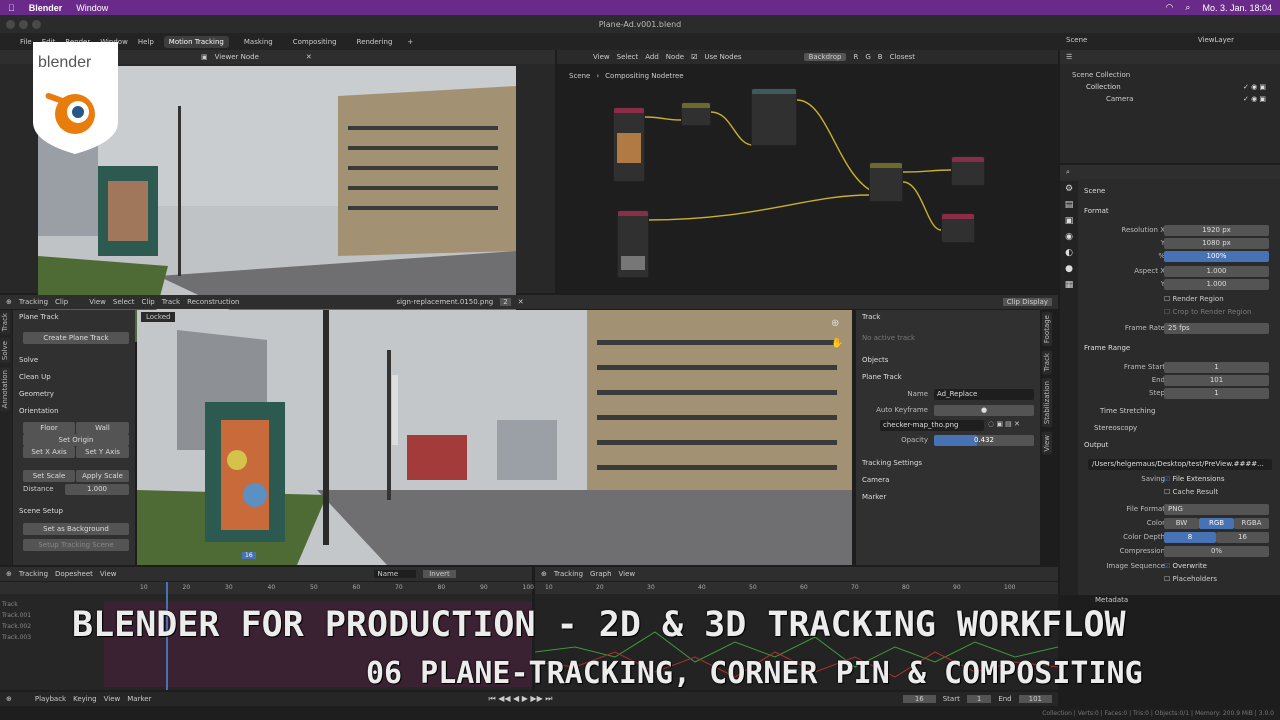  Describe the element at coordinates (984, 394) in the screenshot. I see `plane-name-field: Ad_Replace` at that location.